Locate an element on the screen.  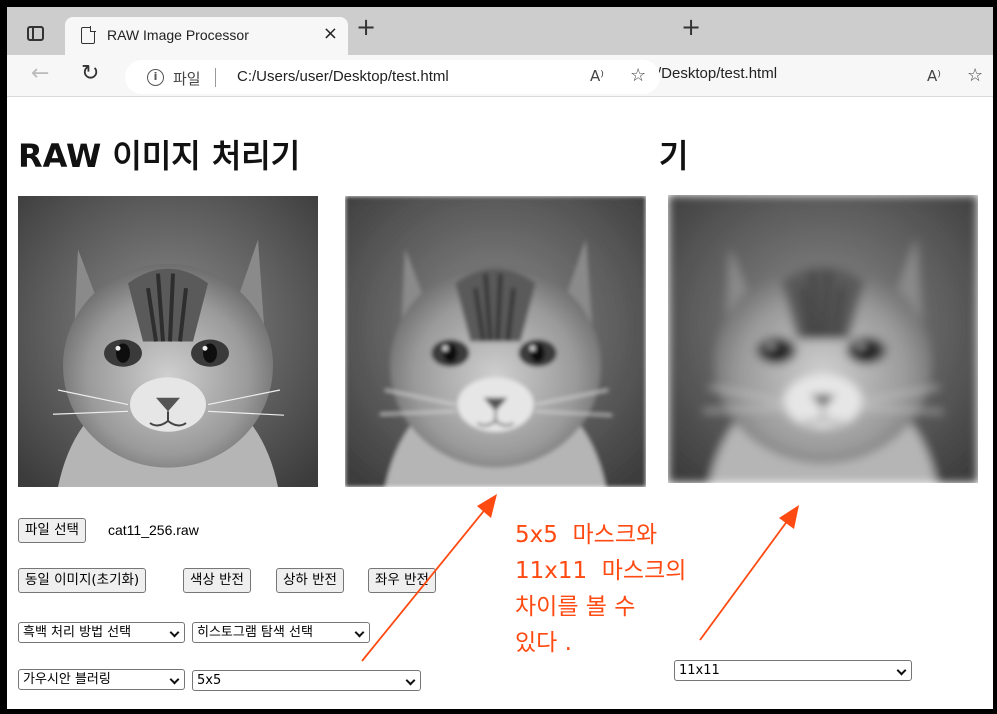
tab-raw-image-processor: RAW Image Processor × is located at coordinates (206, 36).